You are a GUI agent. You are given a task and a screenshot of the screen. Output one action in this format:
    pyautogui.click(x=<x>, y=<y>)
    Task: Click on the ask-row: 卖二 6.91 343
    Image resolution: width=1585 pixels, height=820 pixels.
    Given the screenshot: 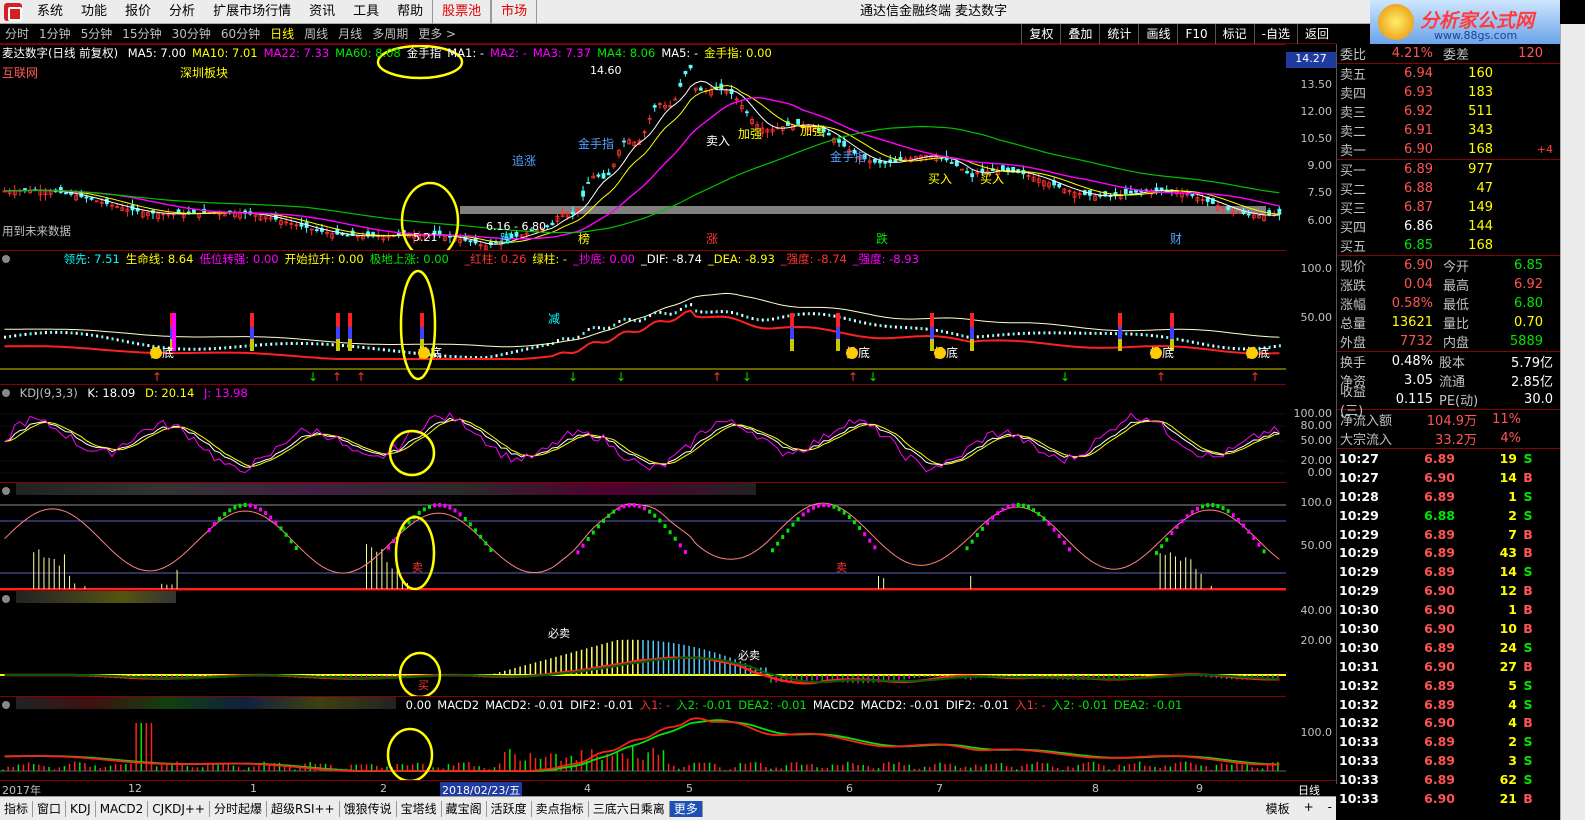 What is the action you would take?
    pyautogui.click(x=1448, y=130)
    